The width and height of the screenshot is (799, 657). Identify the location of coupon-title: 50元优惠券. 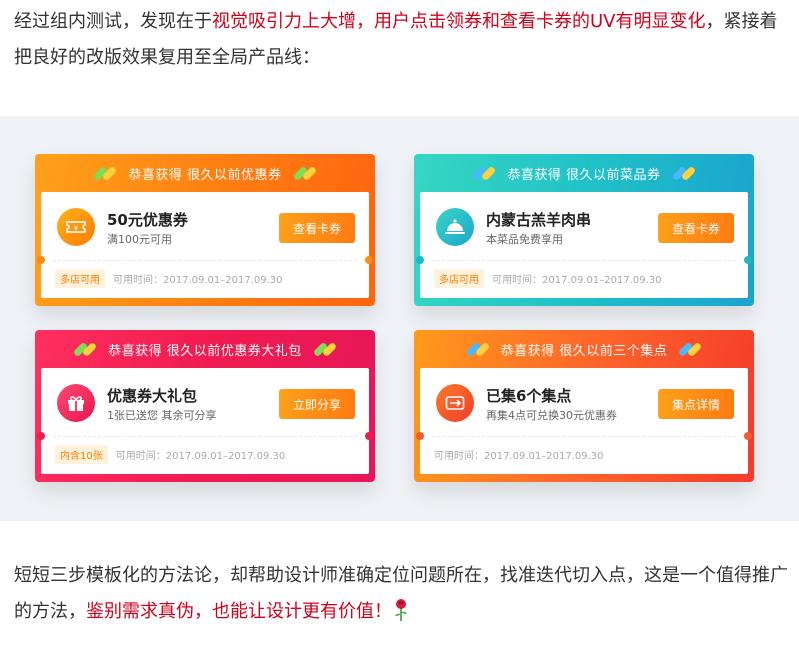
(147, 220).